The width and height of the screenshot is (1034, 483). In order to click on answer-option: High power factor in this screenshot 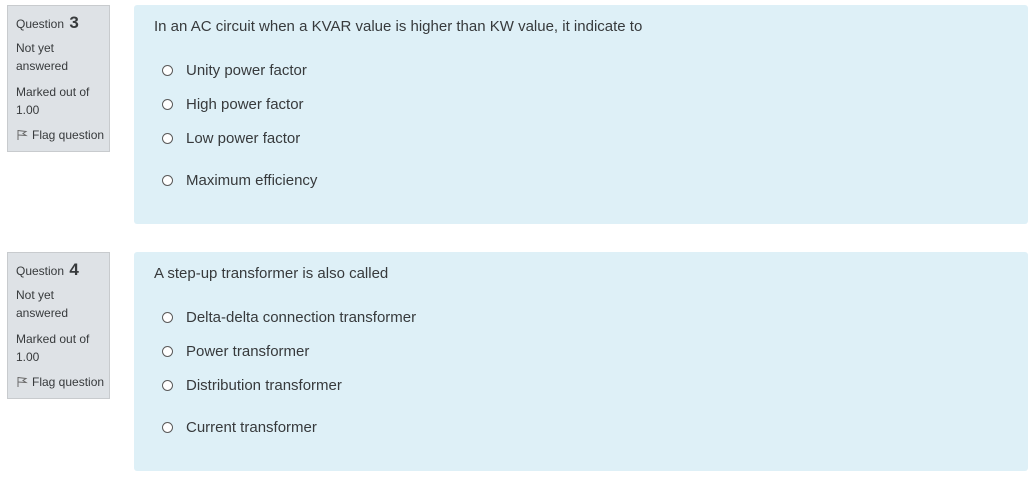, I will do `click(233, 104)`.